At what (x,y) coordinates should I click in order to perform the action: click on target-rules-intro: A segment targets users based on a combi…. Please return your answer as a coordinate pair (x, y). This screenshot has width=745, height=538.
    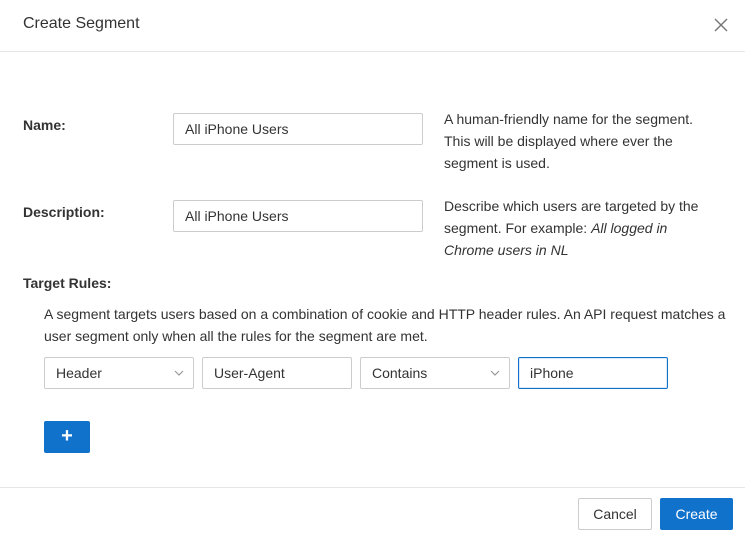
    Looking at the image, I should click on (385, 325).